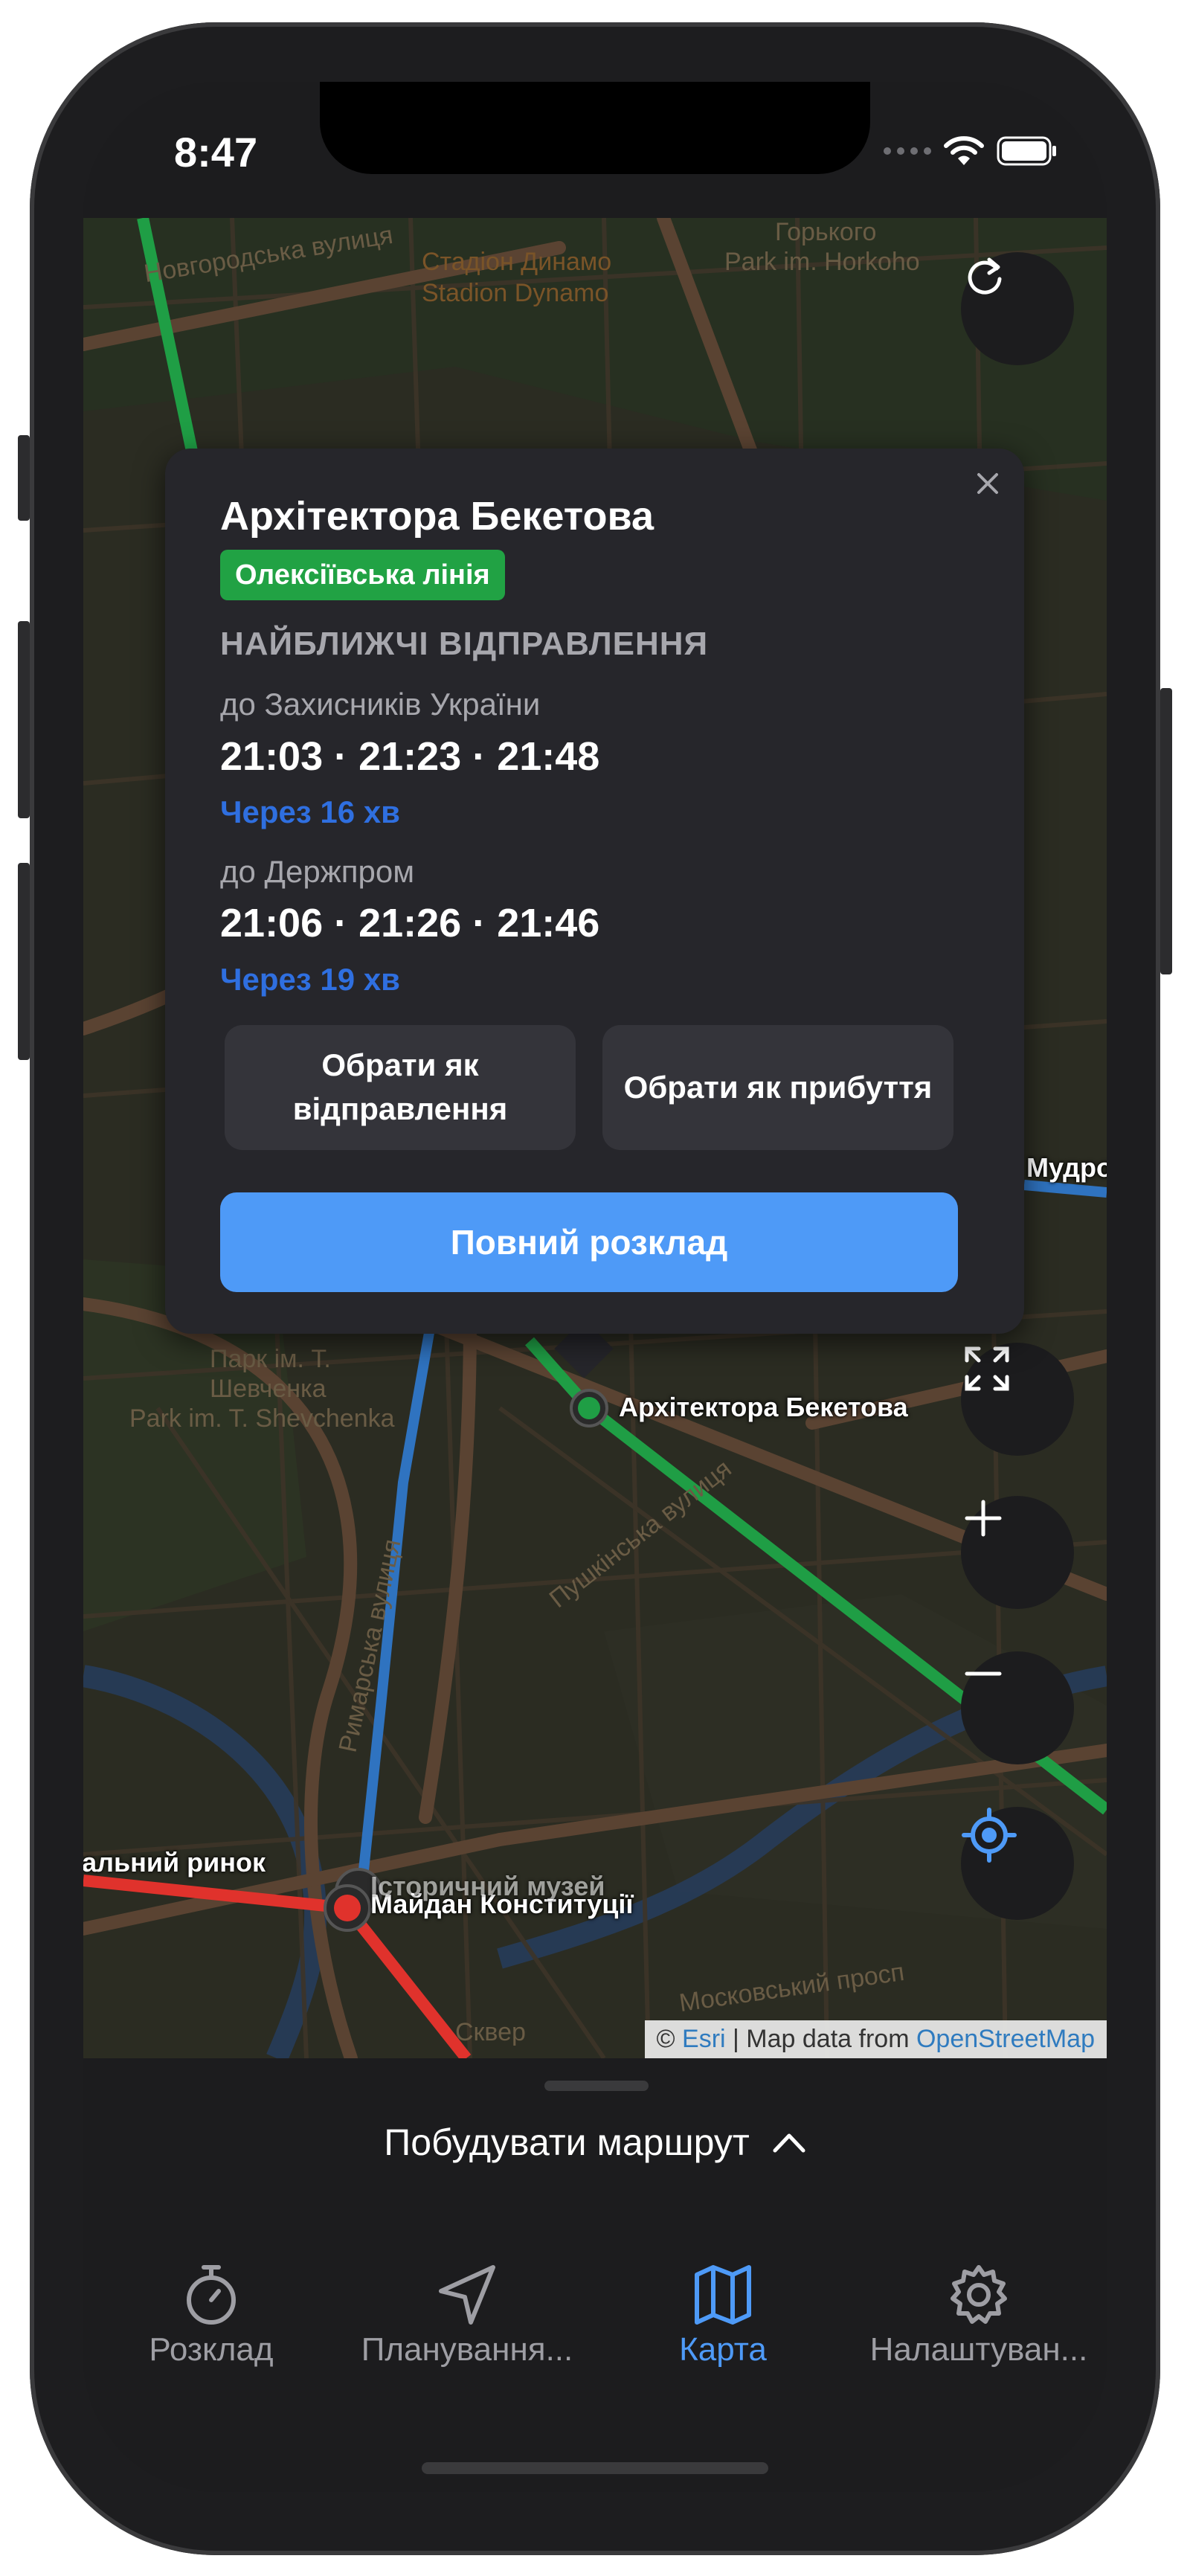 Image resolution: width=1190 pixels, height=2576 pixels. Describe the element at coordinates (381, 704) in the screenshot. I see `departure-direction: до Захисників України` at that location.